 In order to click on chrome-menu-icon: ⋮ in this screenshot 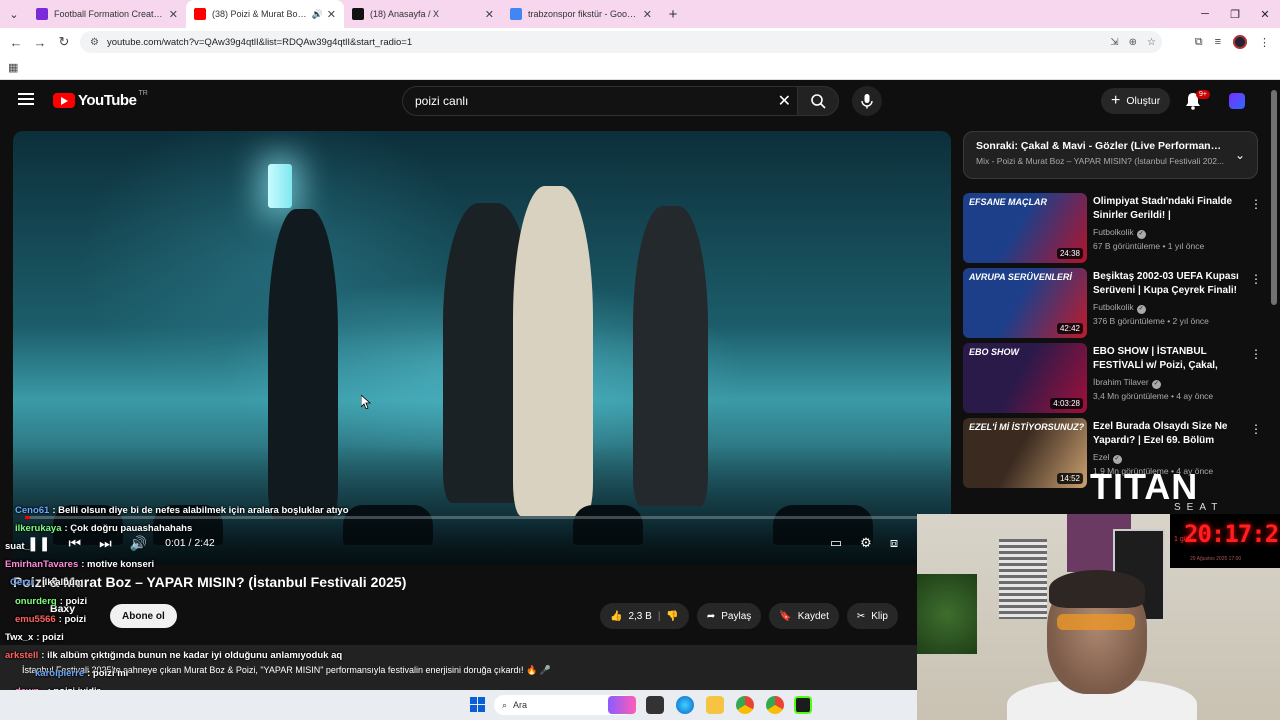, I will do `click(1264, 42)`.